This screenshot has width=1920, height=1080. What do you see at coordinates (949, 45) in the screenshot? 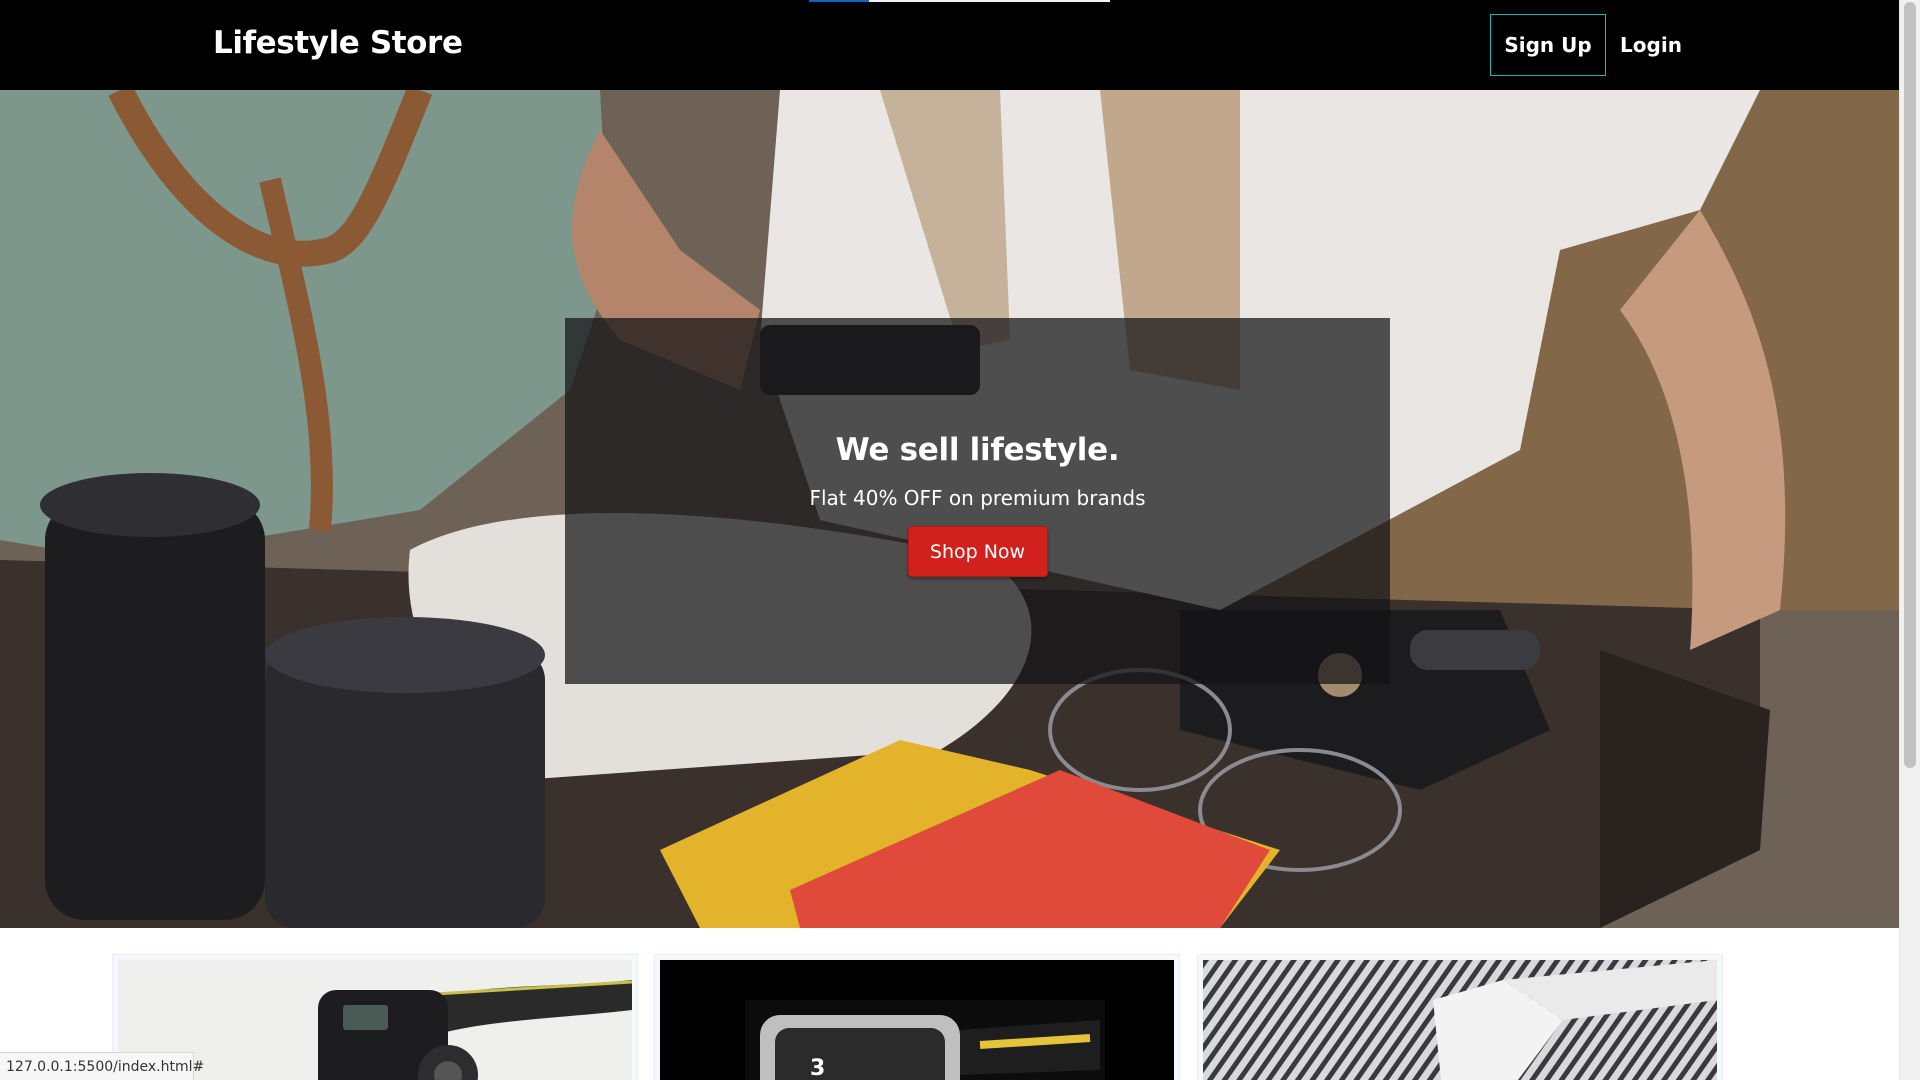
I see `navbar: Lifestyle Store Sign Up Login` at bounding box center [949, 45].